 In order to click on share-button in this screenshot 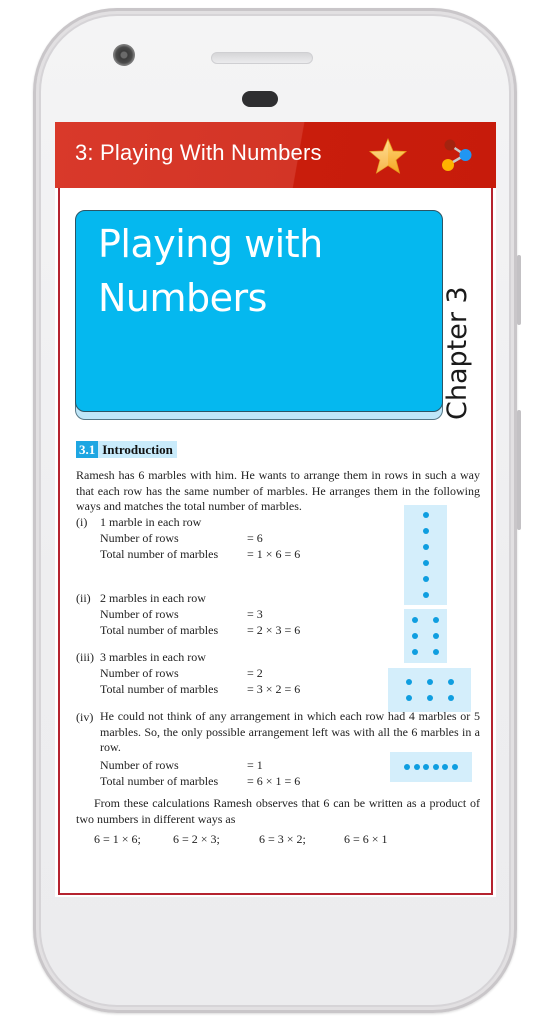, I will do `click(457, 156)`.